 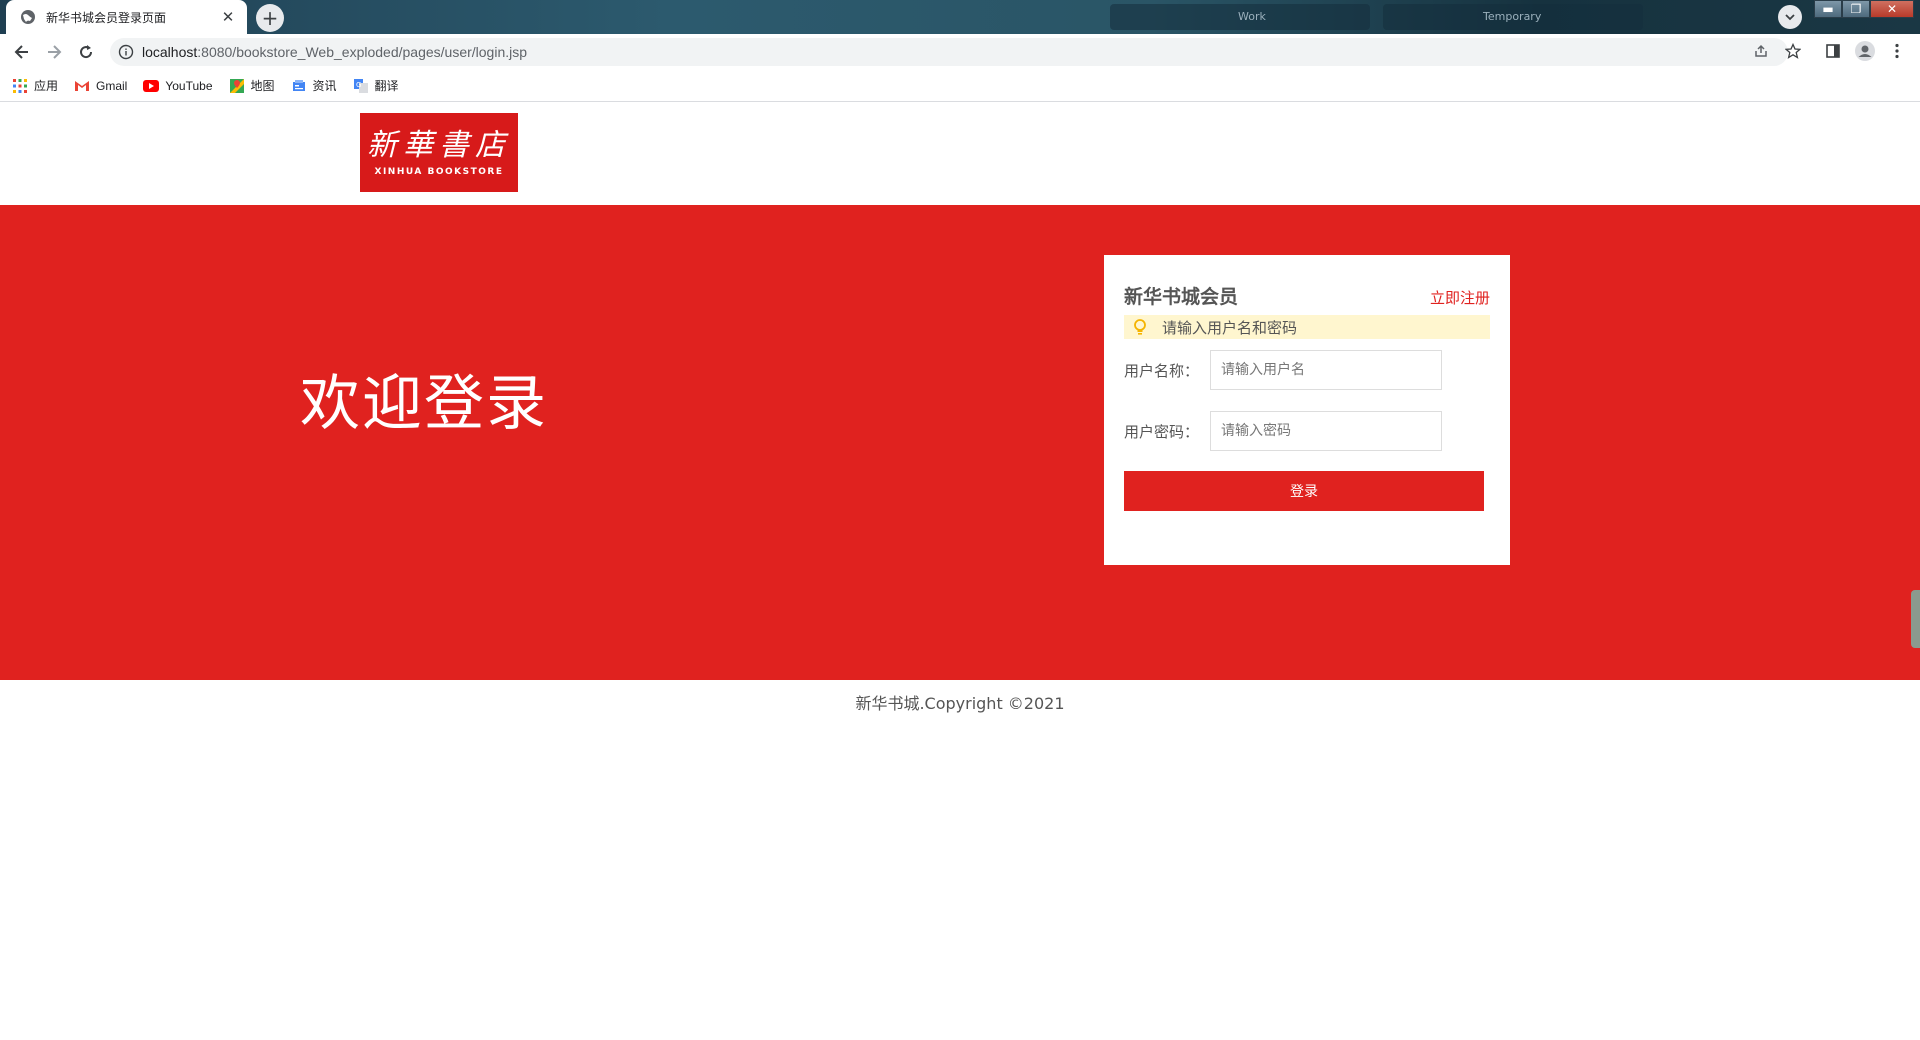 I want to click on lightbulb-icon, so click(x=1140, y=327).